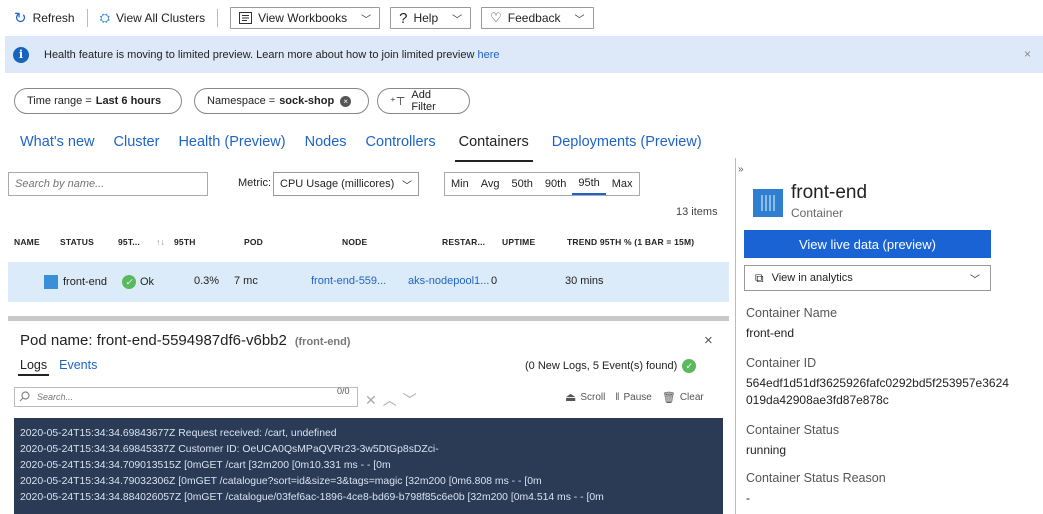 This screenshot has width=1043, height=514. I want to click on column-header-pod: POD, so click(253, 242).